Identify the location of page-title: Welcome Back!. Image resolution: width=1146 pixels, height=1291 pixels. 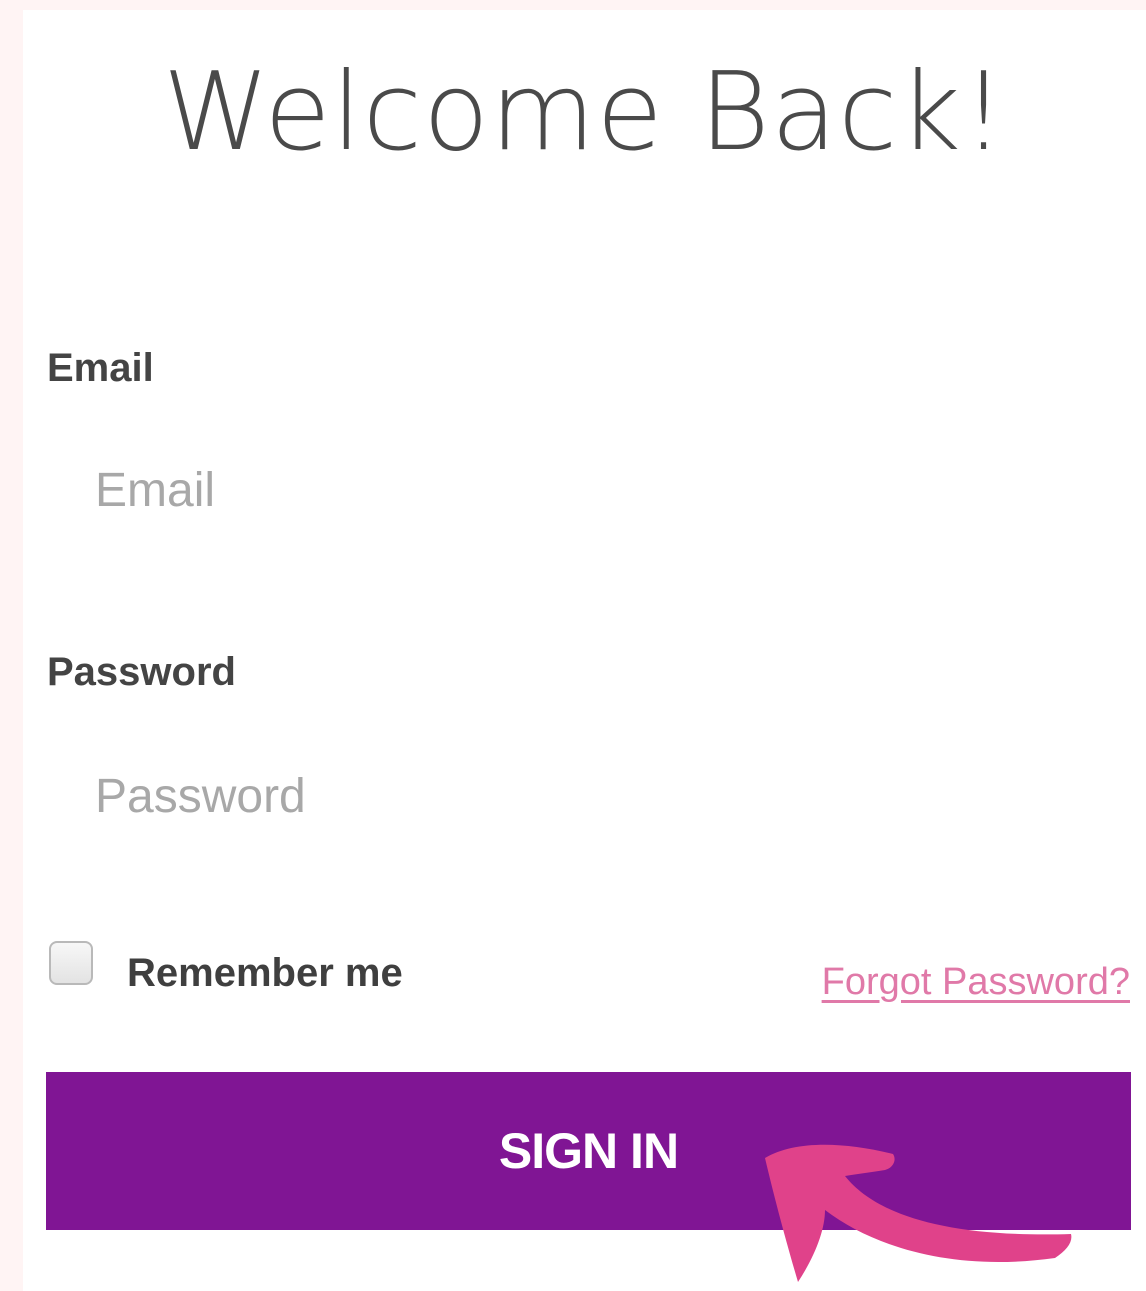
(584, 112).